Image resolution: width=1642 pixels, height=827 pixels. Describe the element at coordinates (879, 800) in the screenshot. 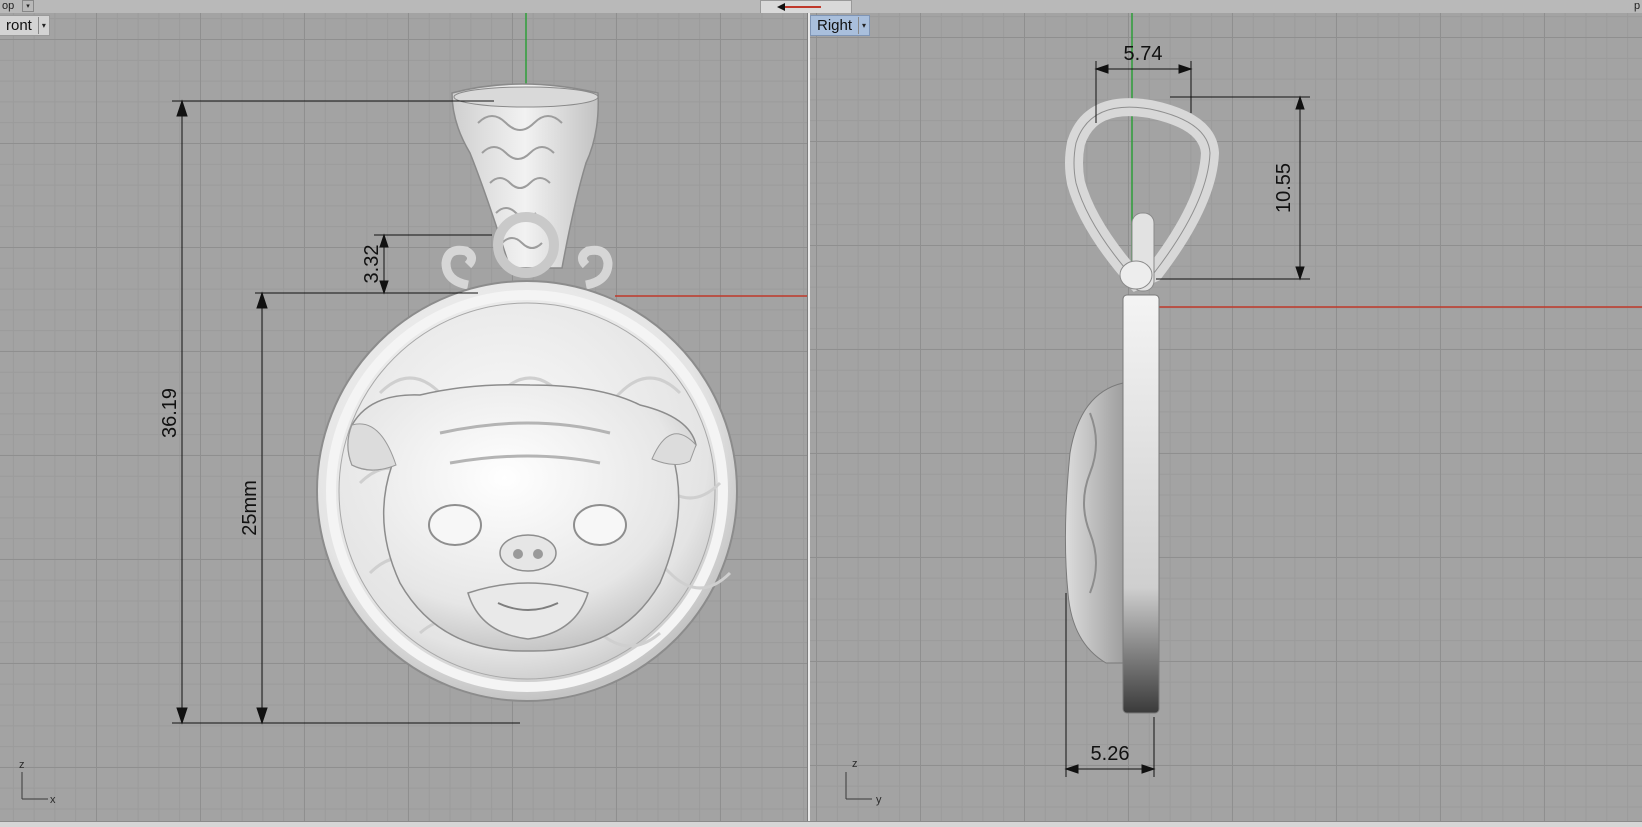

I see `svg-text: y` at that location.